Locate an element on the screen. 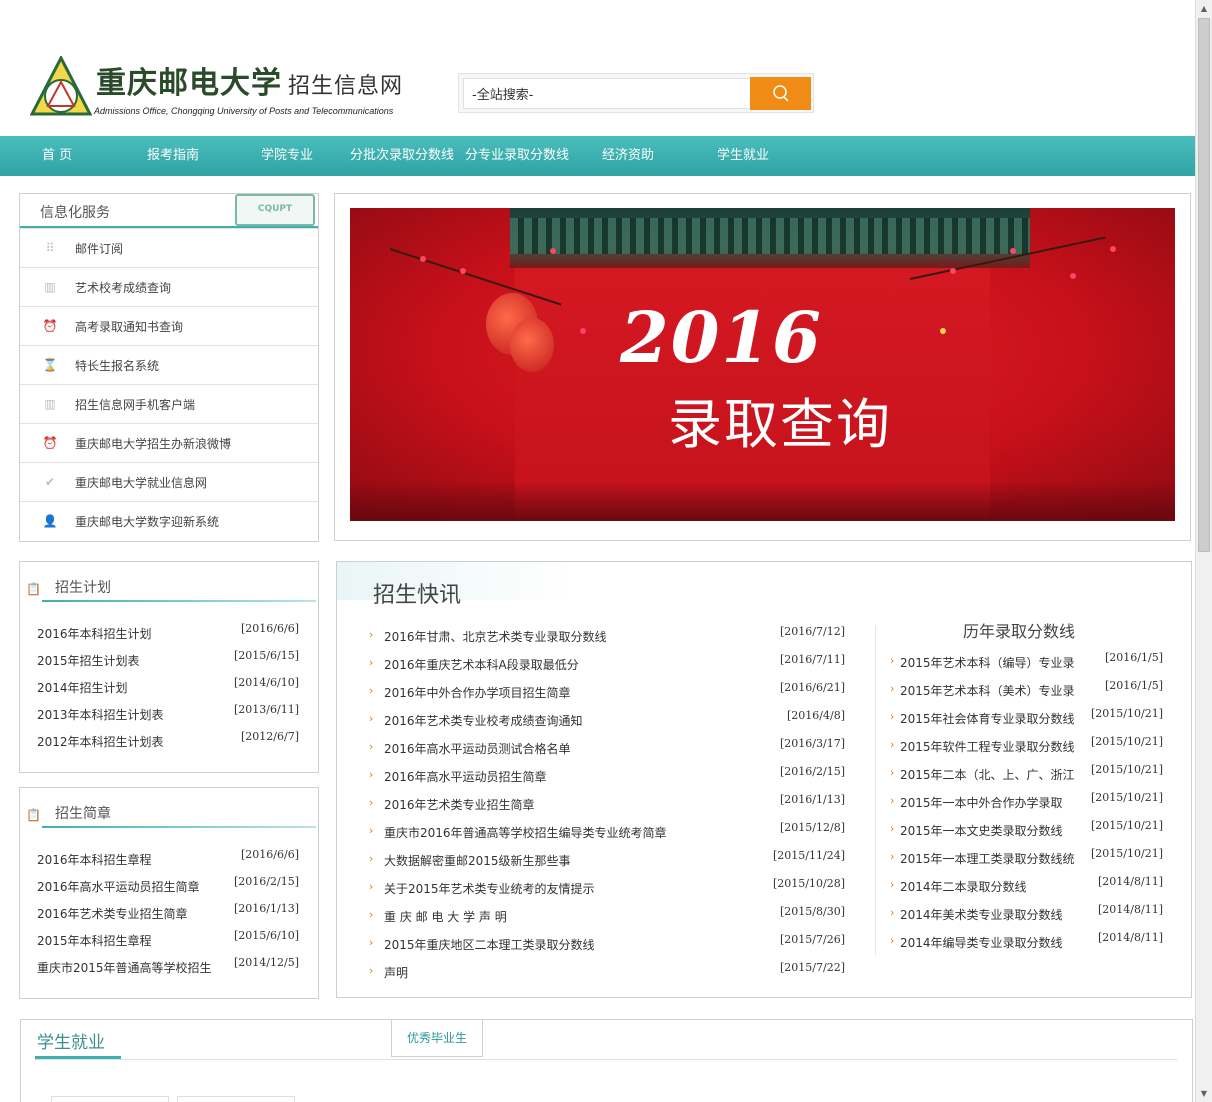 The image size is (1212, 1102). service-admission-notice: ⏰ 高考录取通知书查询 is located at coordinates (169, 325).